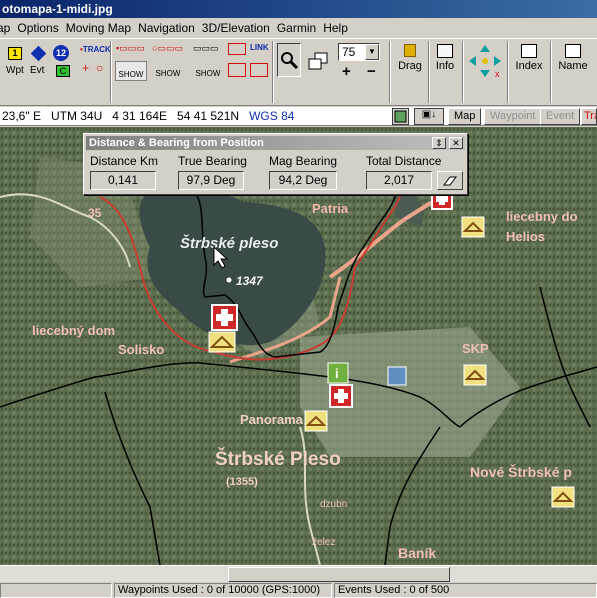  What do you see at coordinates (57, 9) in the screenshot?
I see `window-title: otomapa-1-midi.jpg` at bounding box center [57, 9].